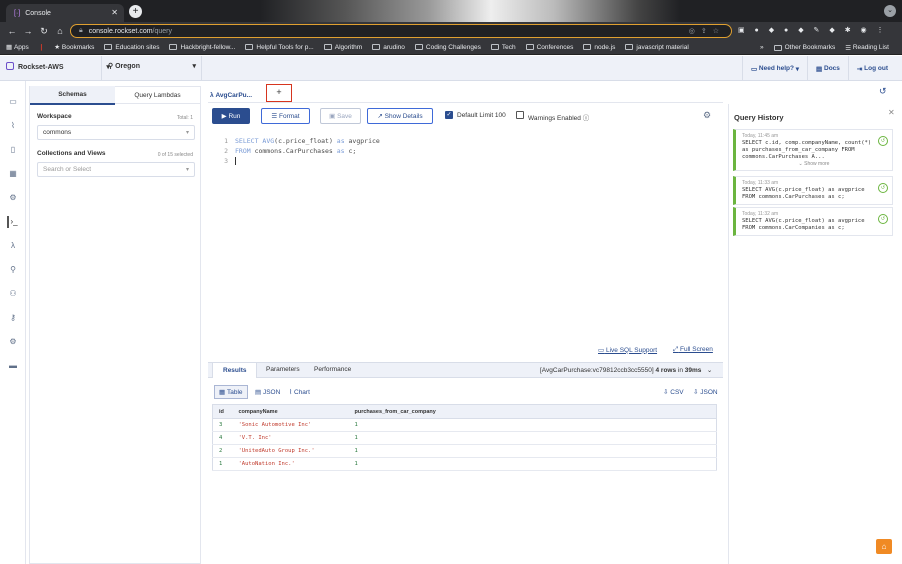 The height and width of the screenshot is (564, 902). I want to click on add-tab-button: +, so click(279, 93).